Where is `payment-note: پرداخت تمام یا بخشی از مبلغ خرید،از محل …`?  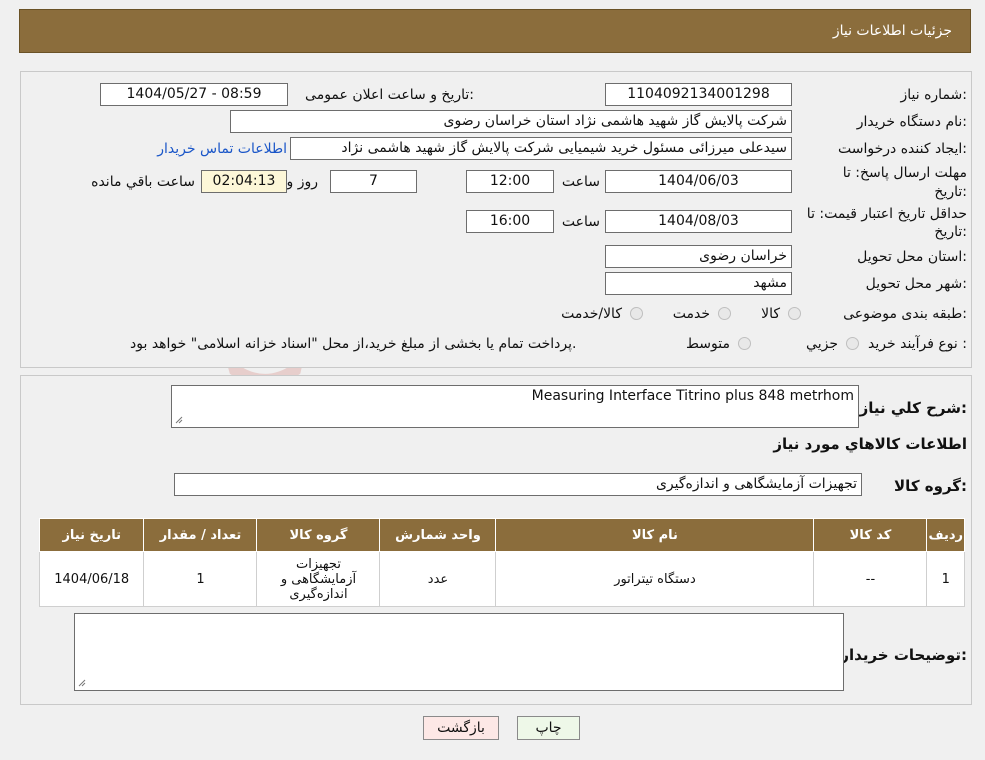 payment-note: پرداخت تمام یا بخشی از مبلغ خرید،از محل … is located at coordinates (353, 344).